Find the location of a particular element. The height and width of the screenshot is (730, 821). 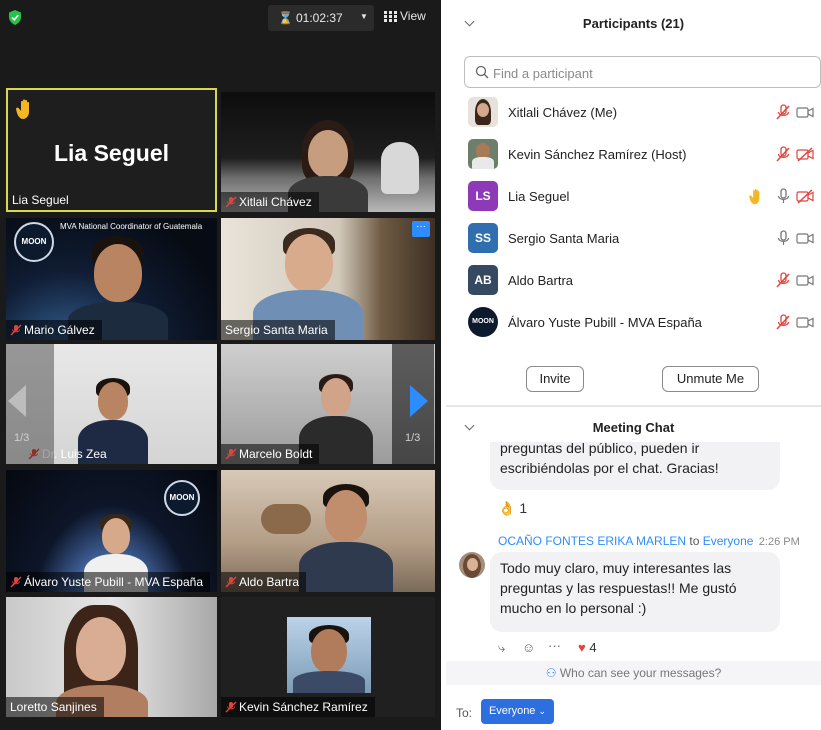

participant-row: MOON Álvaro Yuste Pubill - MVA España is located at coordinates (633, 323).